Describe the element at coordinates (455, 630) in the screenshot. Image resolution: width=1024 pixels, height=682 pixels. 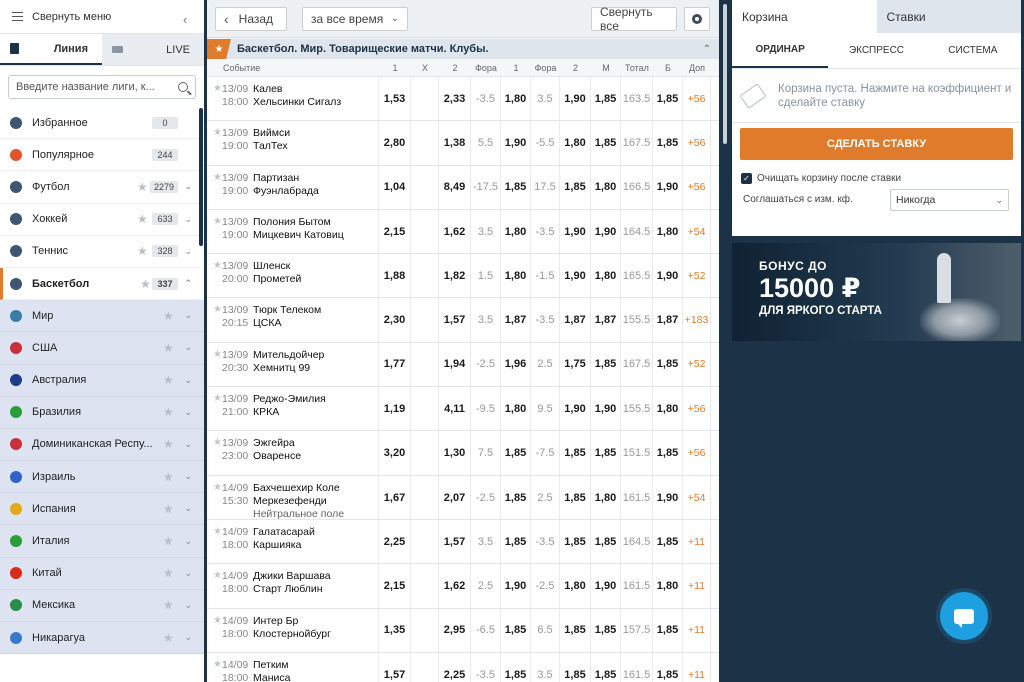
I see `odd-2: 2,95` at that location.